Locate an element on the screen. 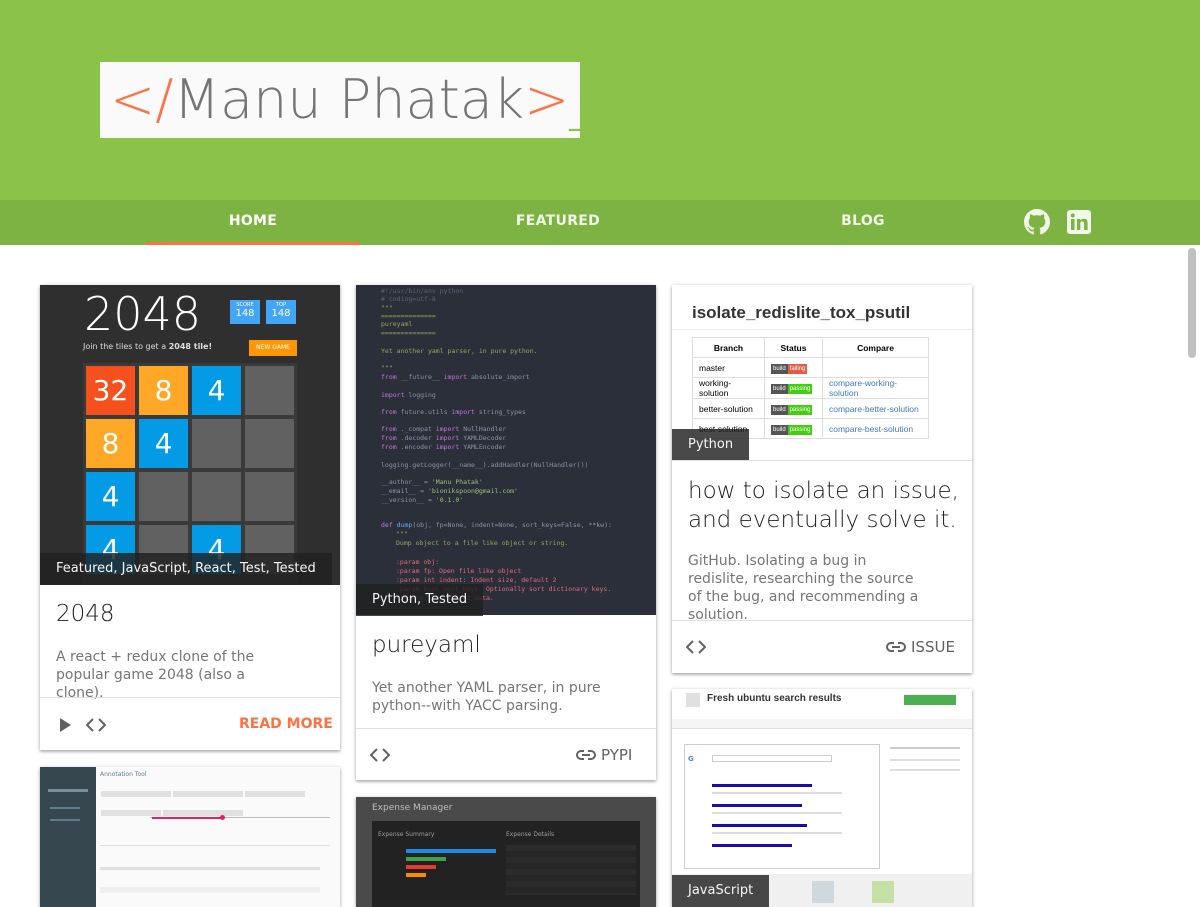 The height and width of the screenshot is (907, 1200). thumb-title: Expense Manager is located at coordinates (412, 808).